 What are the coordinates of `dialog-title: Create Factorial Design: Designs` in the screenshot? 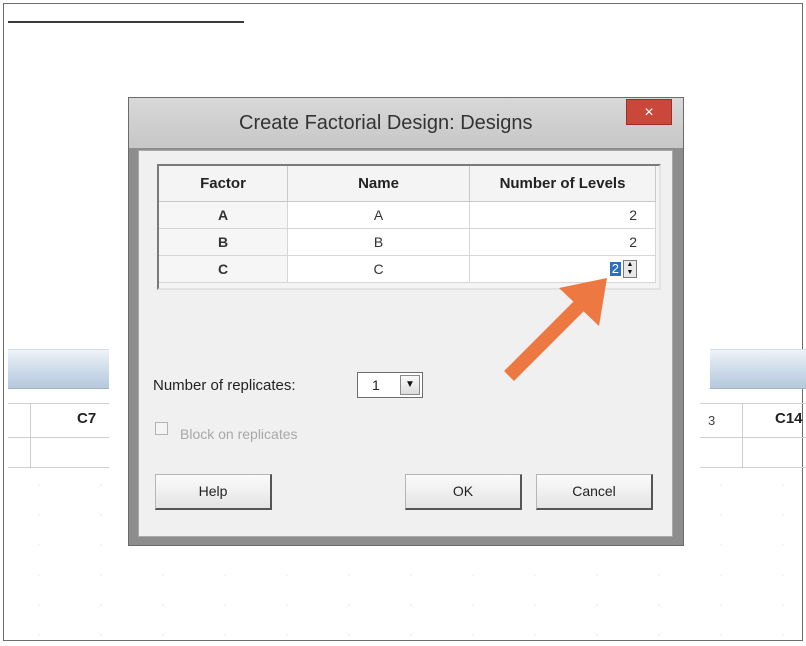 It's located at (386, 123).